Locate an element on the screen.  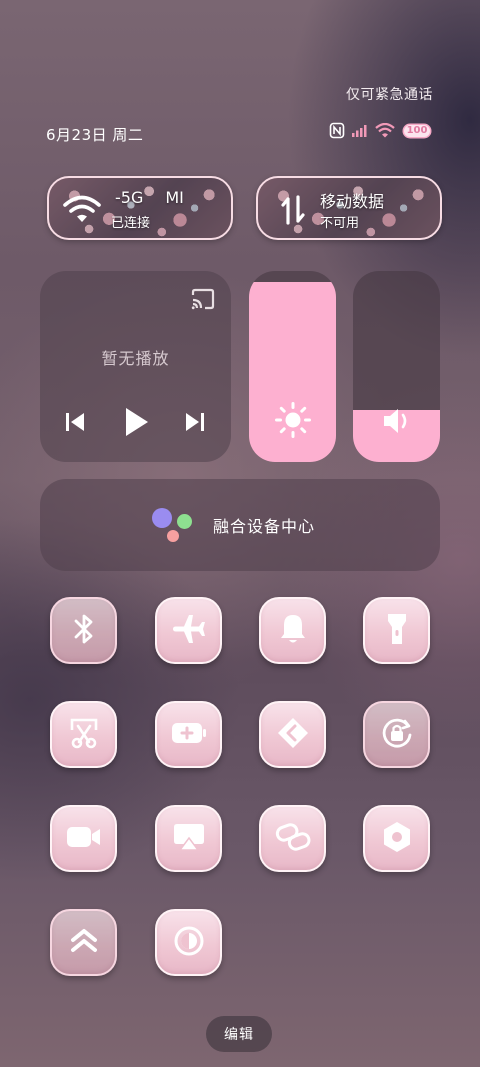
mobile-data-tile: 移动数据 不可用 is located at coordinates (349, 208).